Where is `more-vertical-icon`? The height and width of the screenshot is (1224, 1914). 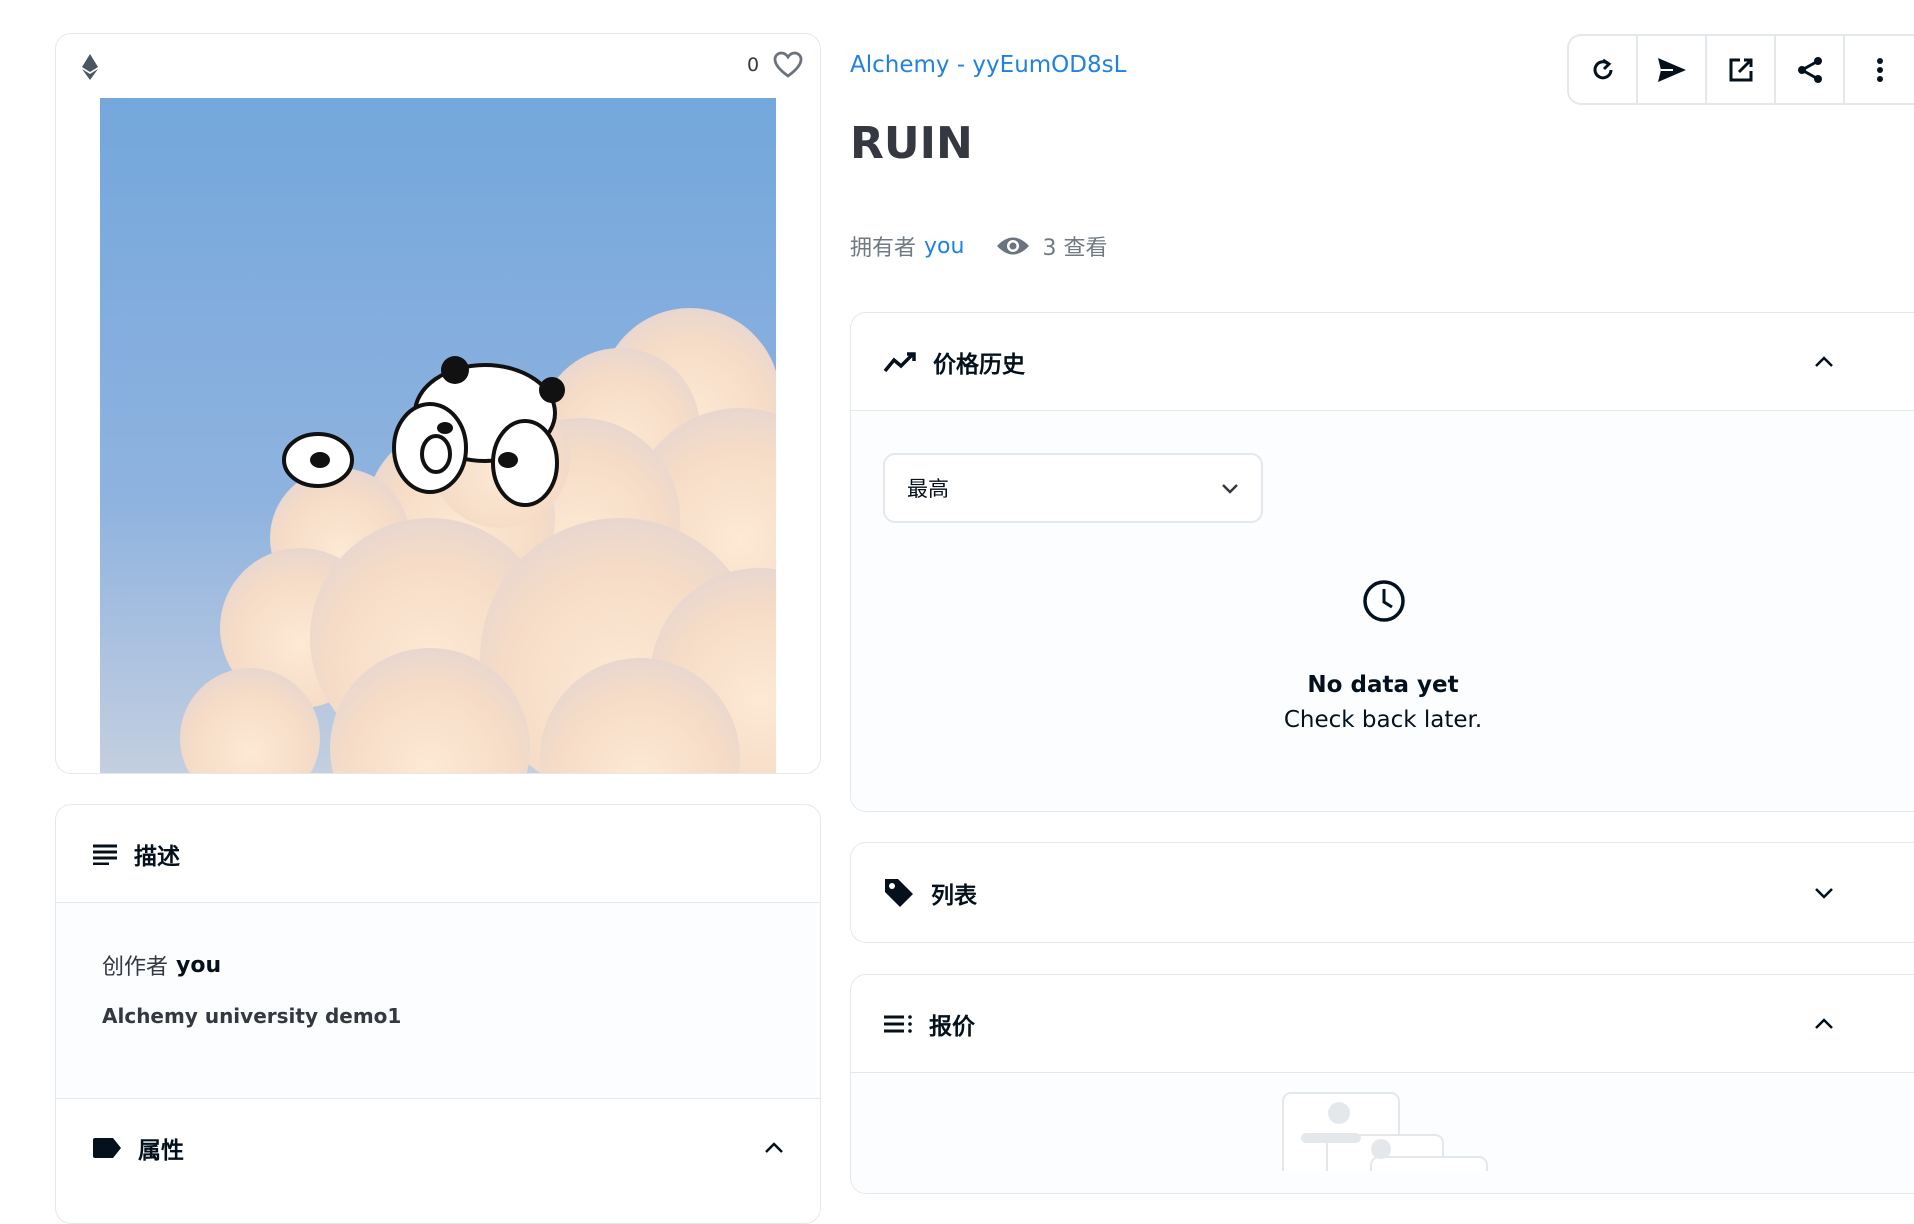 more-vertical-icon is located at coordinates (1880, 70).